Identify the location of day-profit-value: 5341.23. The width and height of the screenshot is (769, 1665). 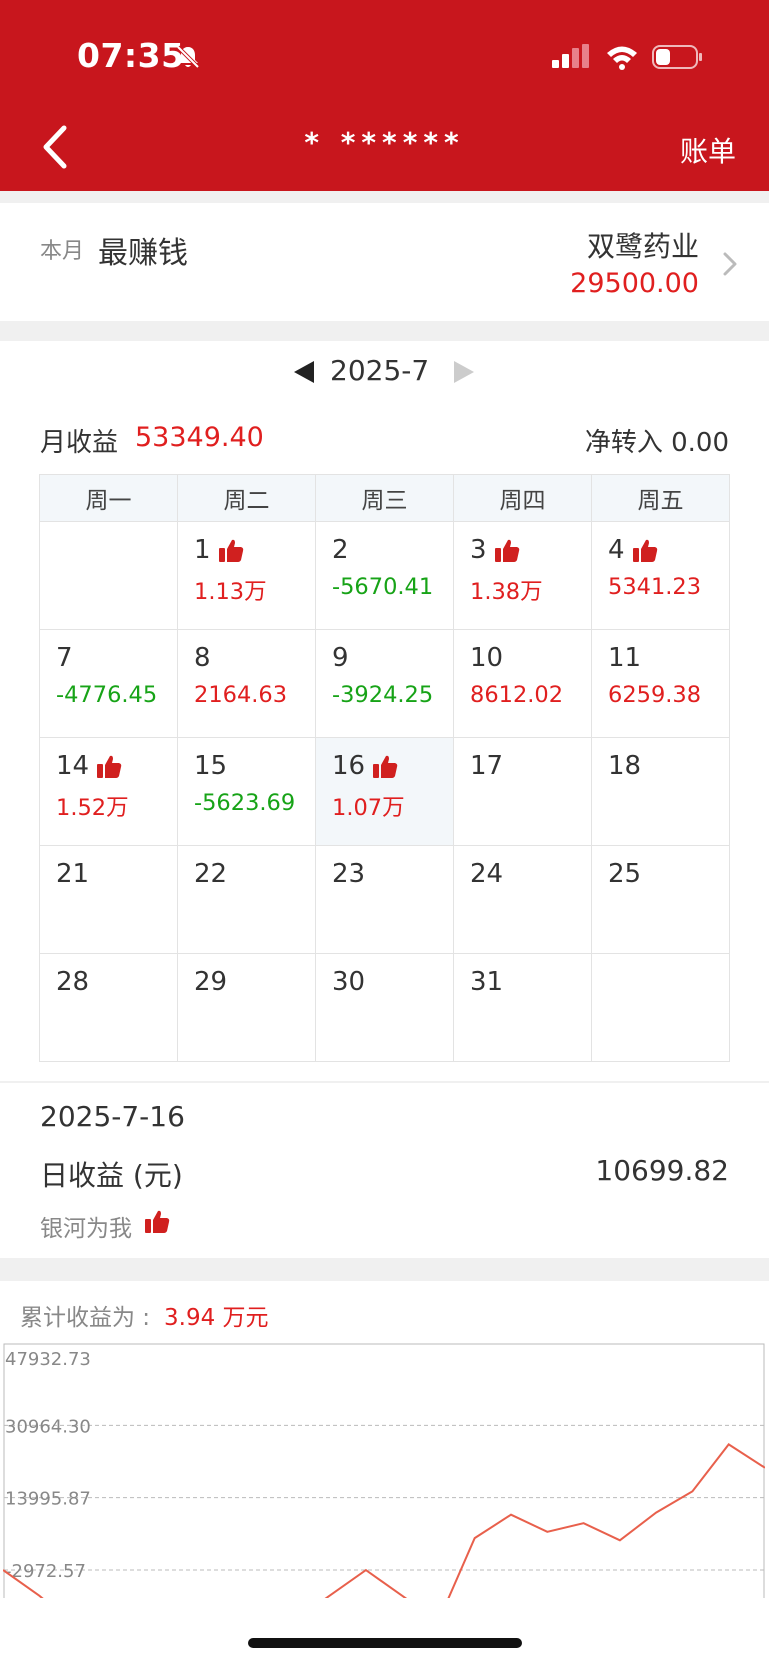
(655, 587).